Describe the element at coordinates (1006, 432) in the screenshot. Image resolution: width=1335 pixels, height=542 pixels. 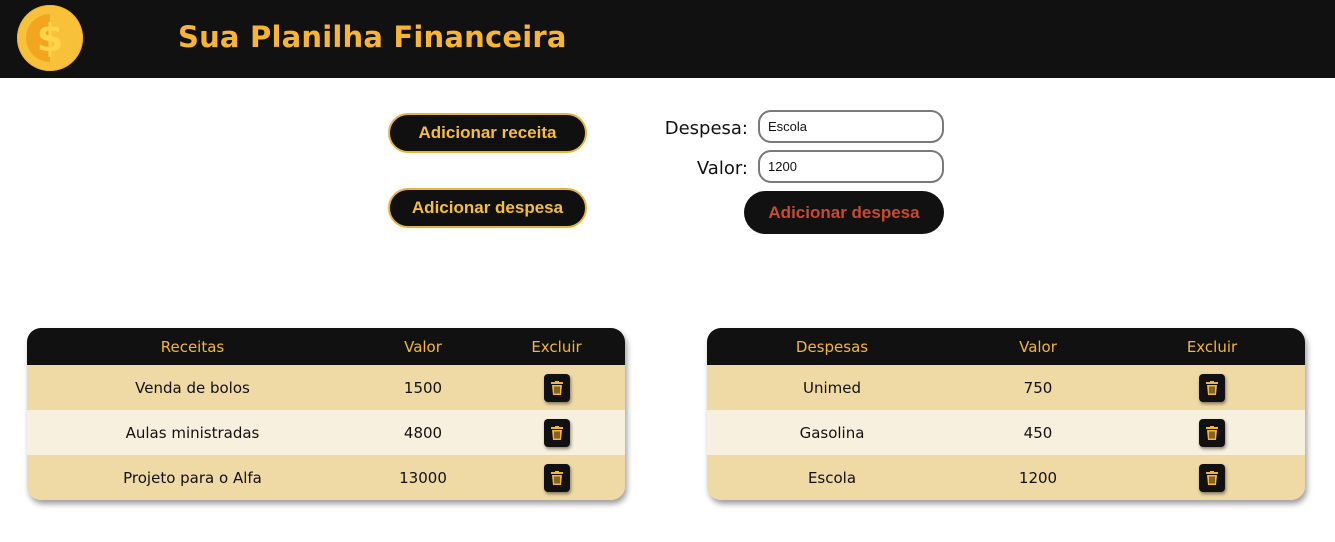
I see `table-row: Gasolina 450` at that location.